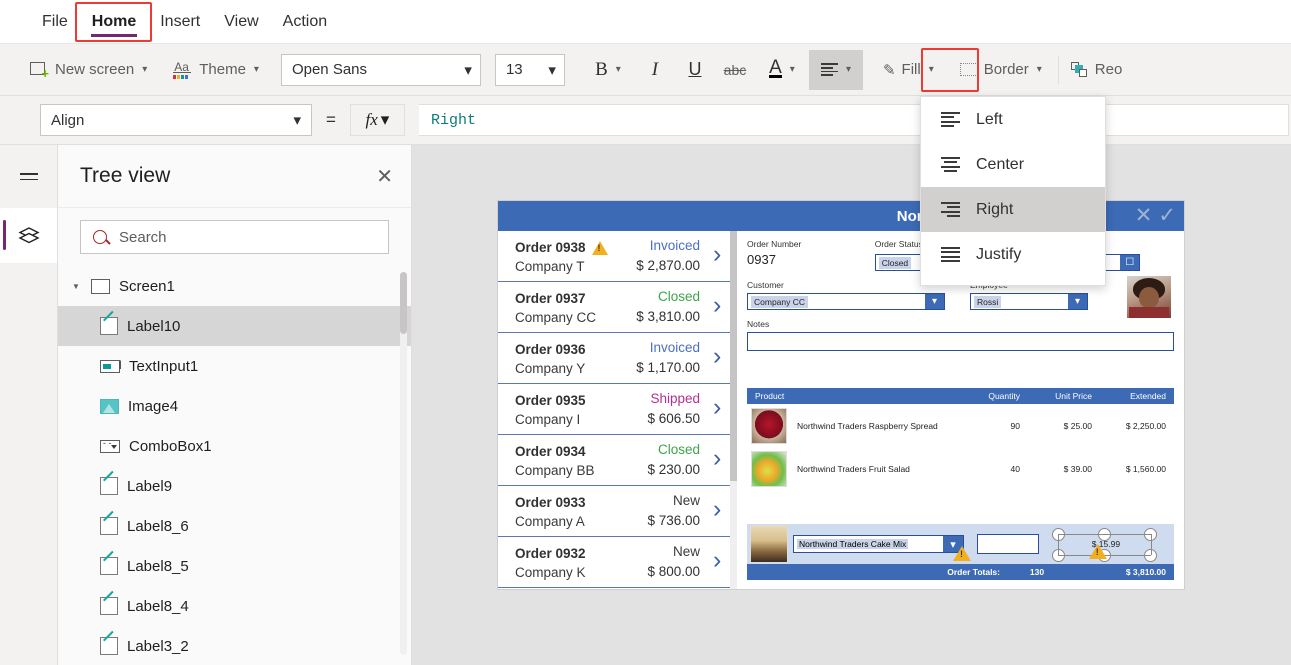 This screenshot has height=665, width=1291. I want to click on order-amount: $ 3,810.00, so click(668, 316).